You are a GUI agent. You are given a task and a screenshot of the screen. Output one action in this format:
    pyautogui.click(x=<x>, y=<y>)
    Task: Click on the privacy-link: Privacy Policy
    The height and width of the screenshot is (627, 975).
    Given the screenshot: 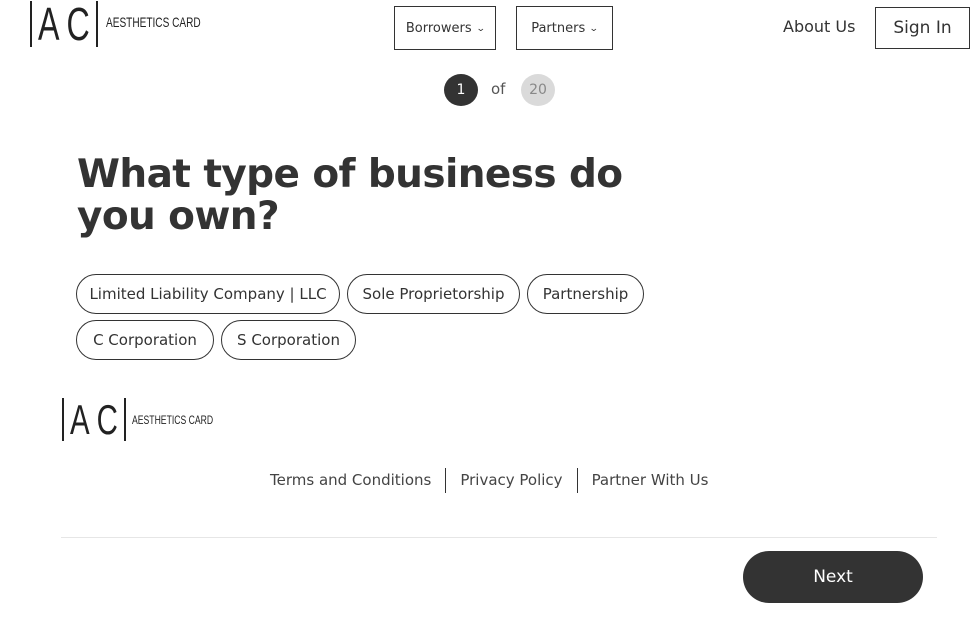 What is the action you would take?
    pyautogui.click(x=511, y=480)
    